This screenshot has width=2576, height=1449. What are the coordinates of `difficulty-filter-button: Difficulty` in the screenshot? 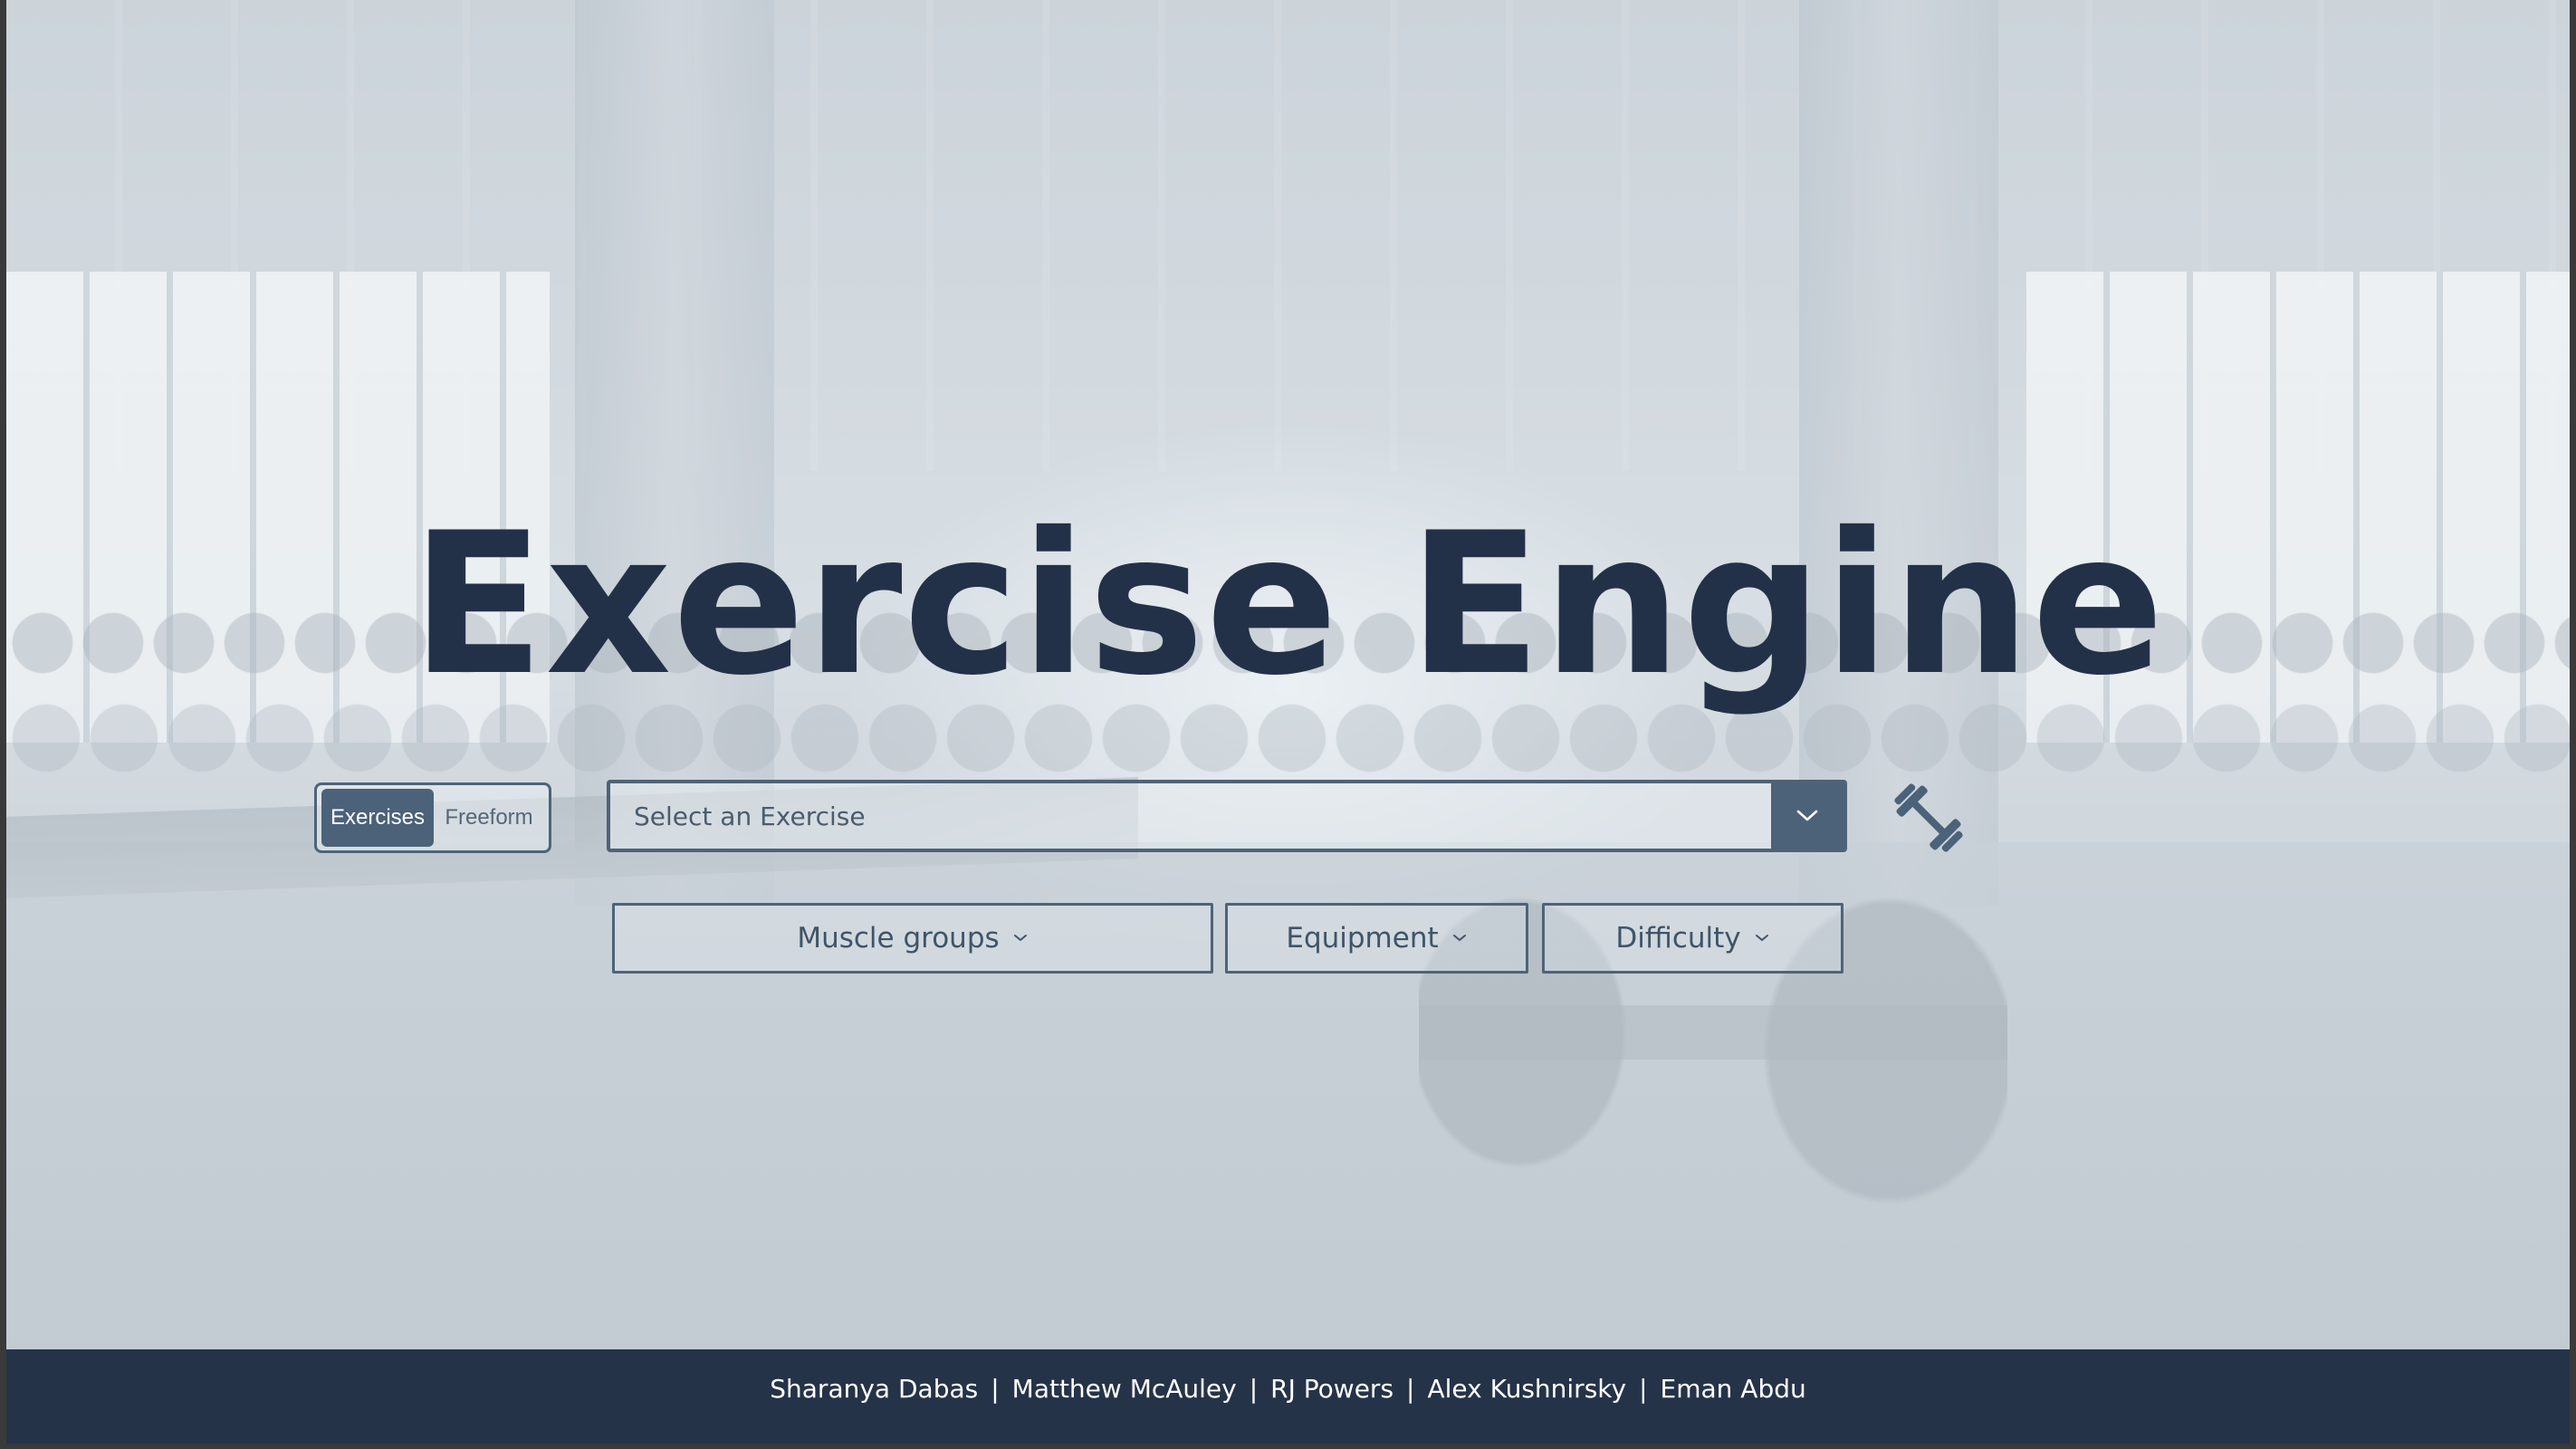 It's located at (1692, 938).